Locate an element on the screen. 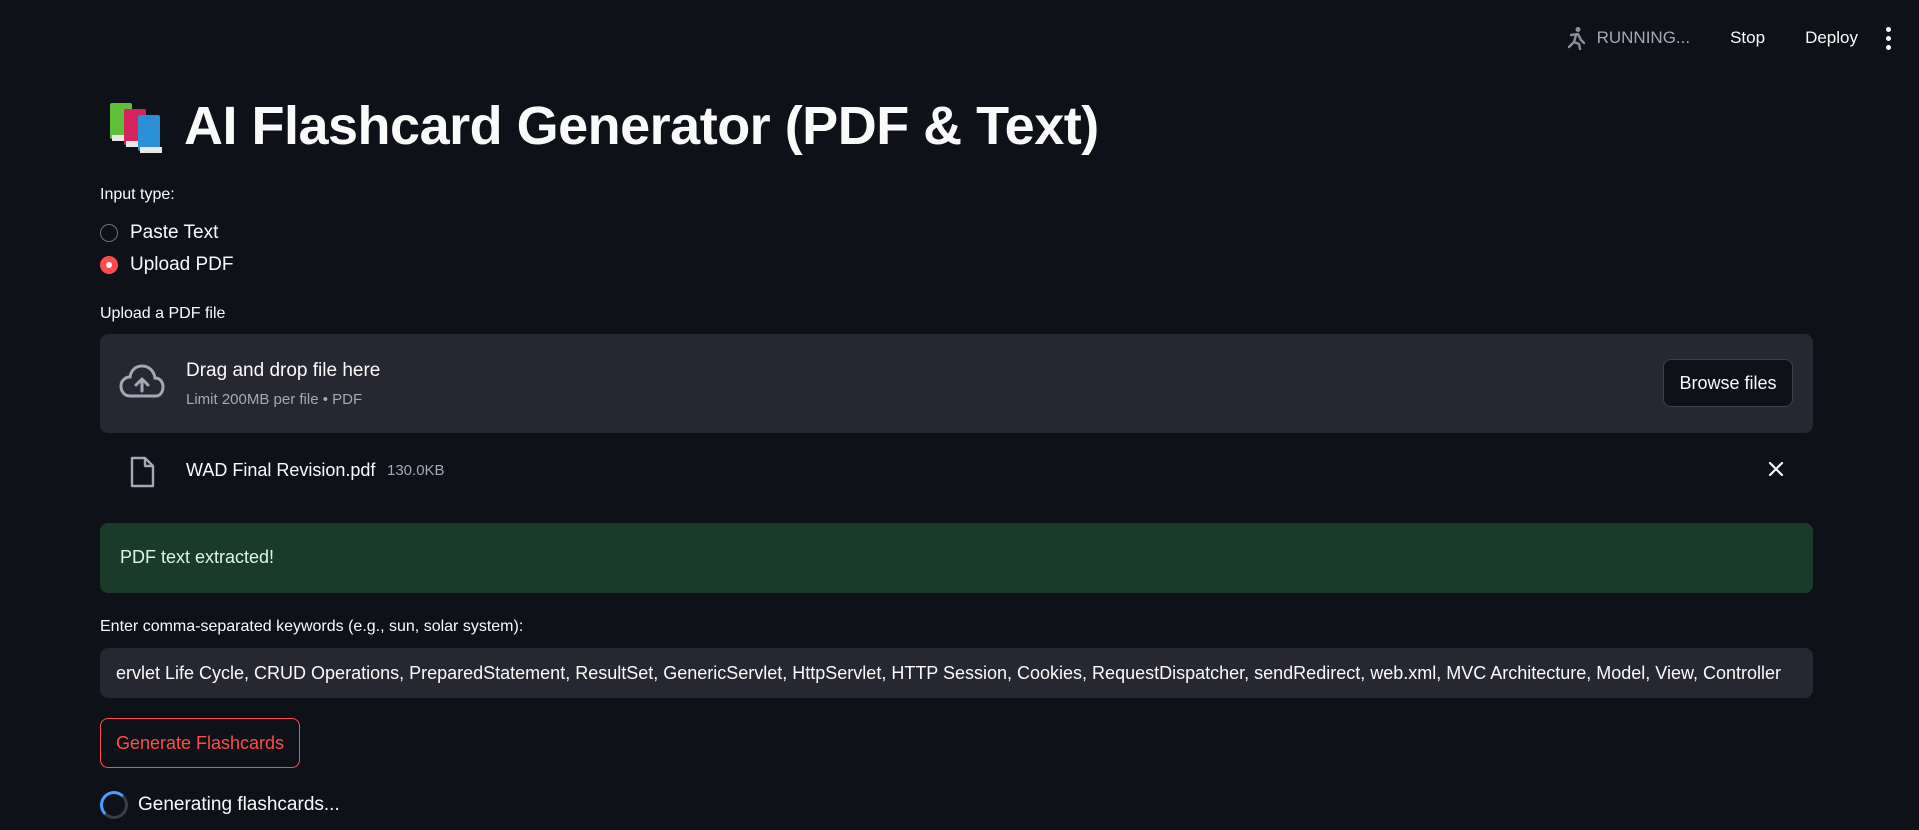 This screenshot has height=830, width=1919. radio-label: Upload PDF is located at coordinates (182, 264).